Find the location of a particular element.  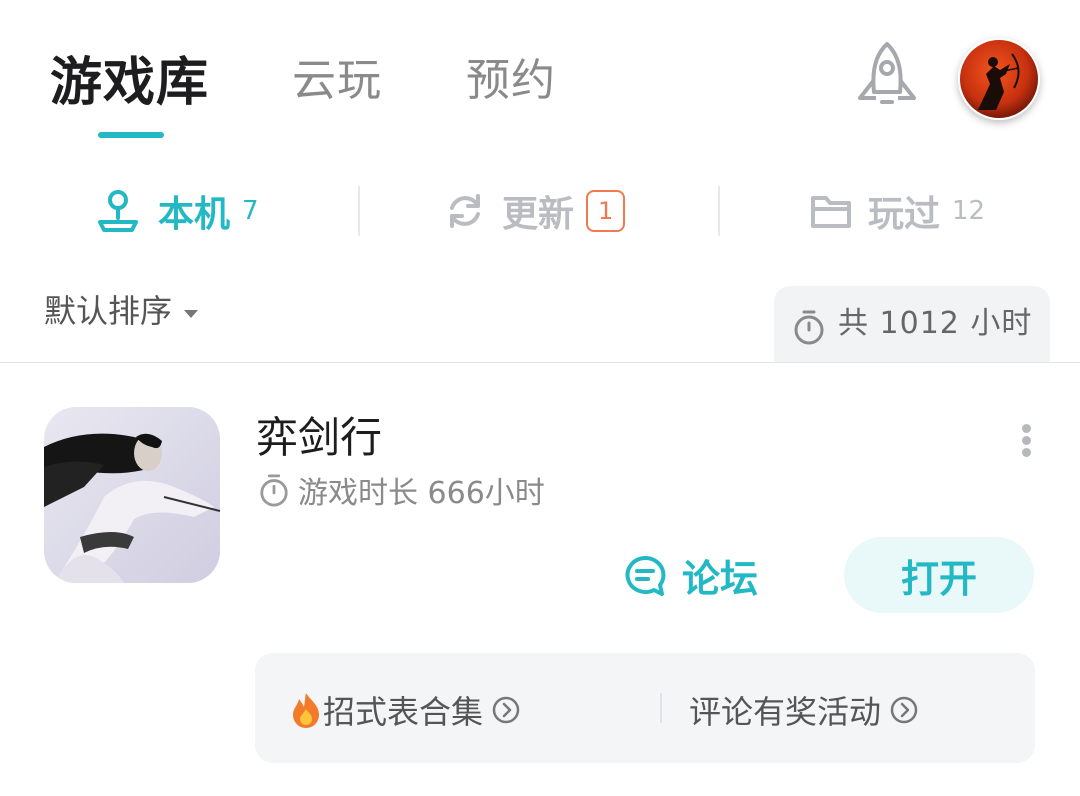

rocket-icon is located at coordinates (887, 76).